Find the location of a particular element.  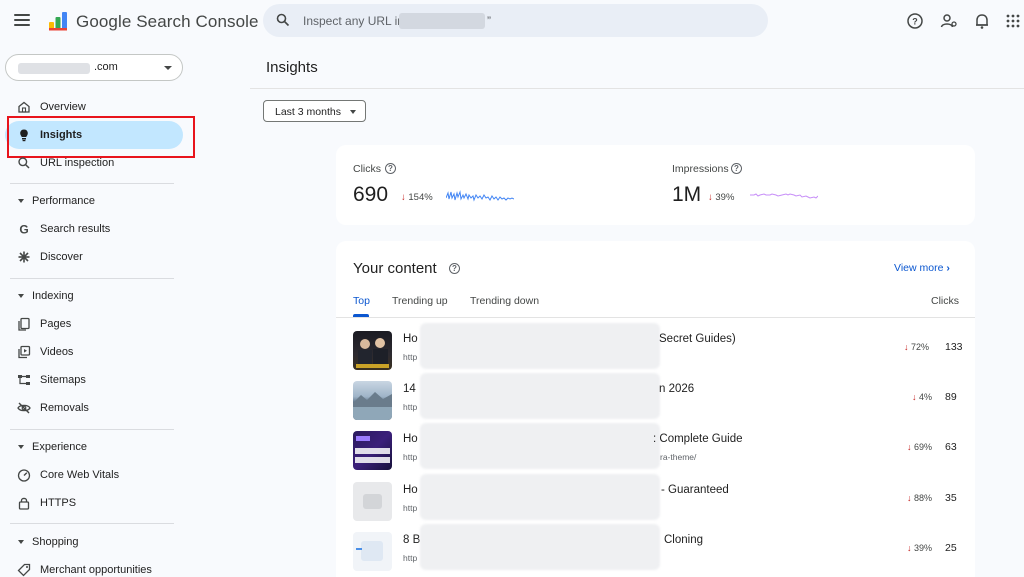

search-placeholder: Inspect any URL in is located at coordinates (353, 21).